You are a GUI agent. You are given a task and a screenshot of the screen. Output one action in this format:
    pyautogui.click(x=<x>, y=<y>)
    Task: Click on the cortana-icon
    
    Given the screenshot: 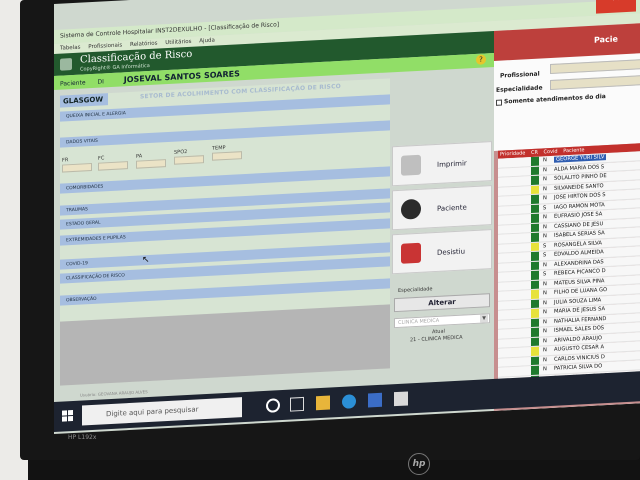 What is the action you would take?
    pyautogui.click(x=273, y=405)
    